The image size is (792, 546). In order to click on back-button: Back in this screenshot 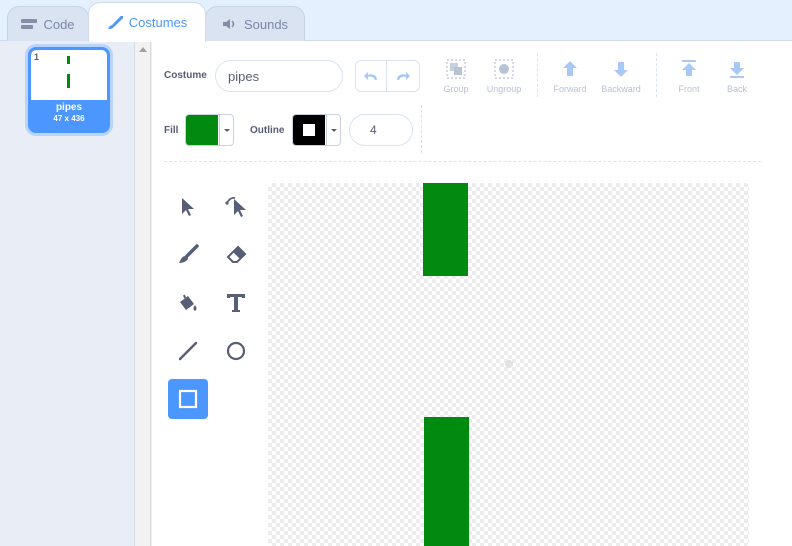, I will do `click(737, 76)`.